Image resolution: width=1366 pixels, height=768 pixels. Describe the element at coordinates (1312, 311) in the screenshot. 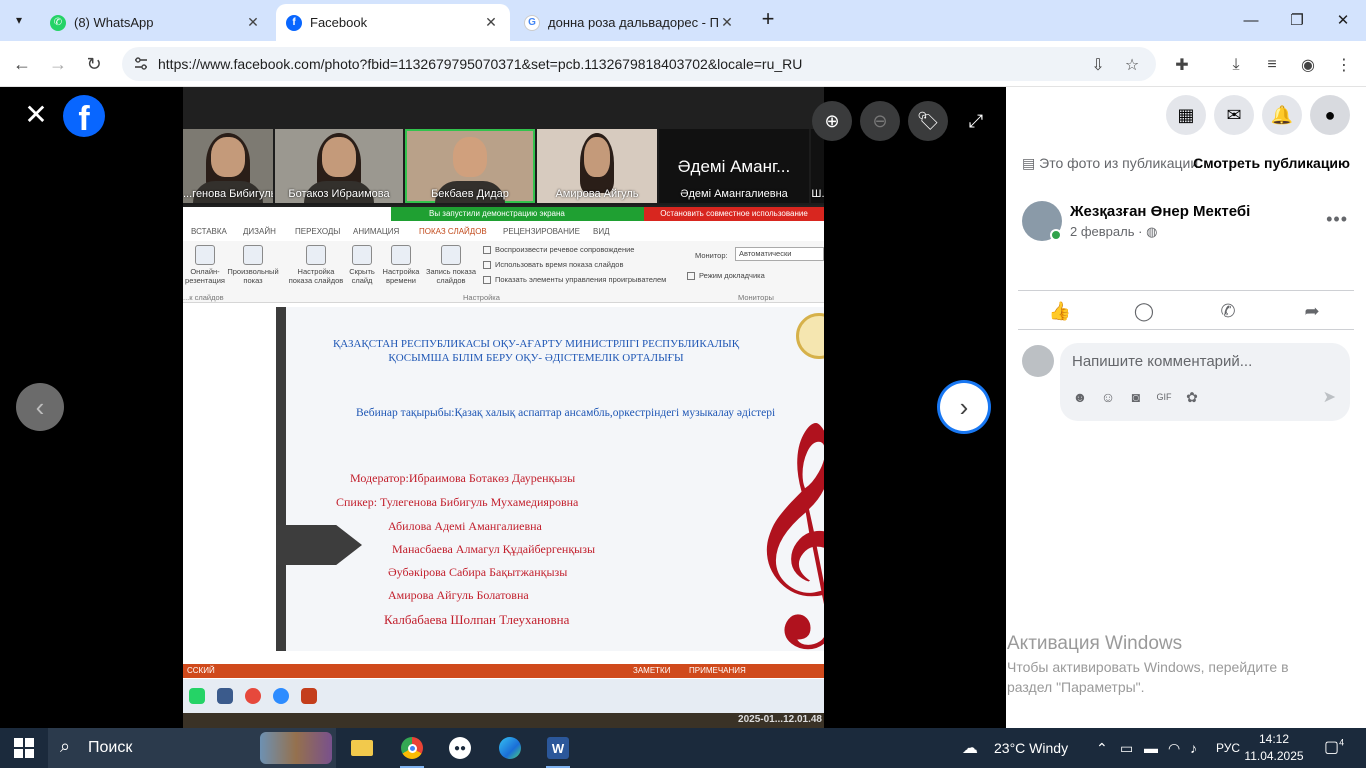

I see `share-button: ➦` at that location.